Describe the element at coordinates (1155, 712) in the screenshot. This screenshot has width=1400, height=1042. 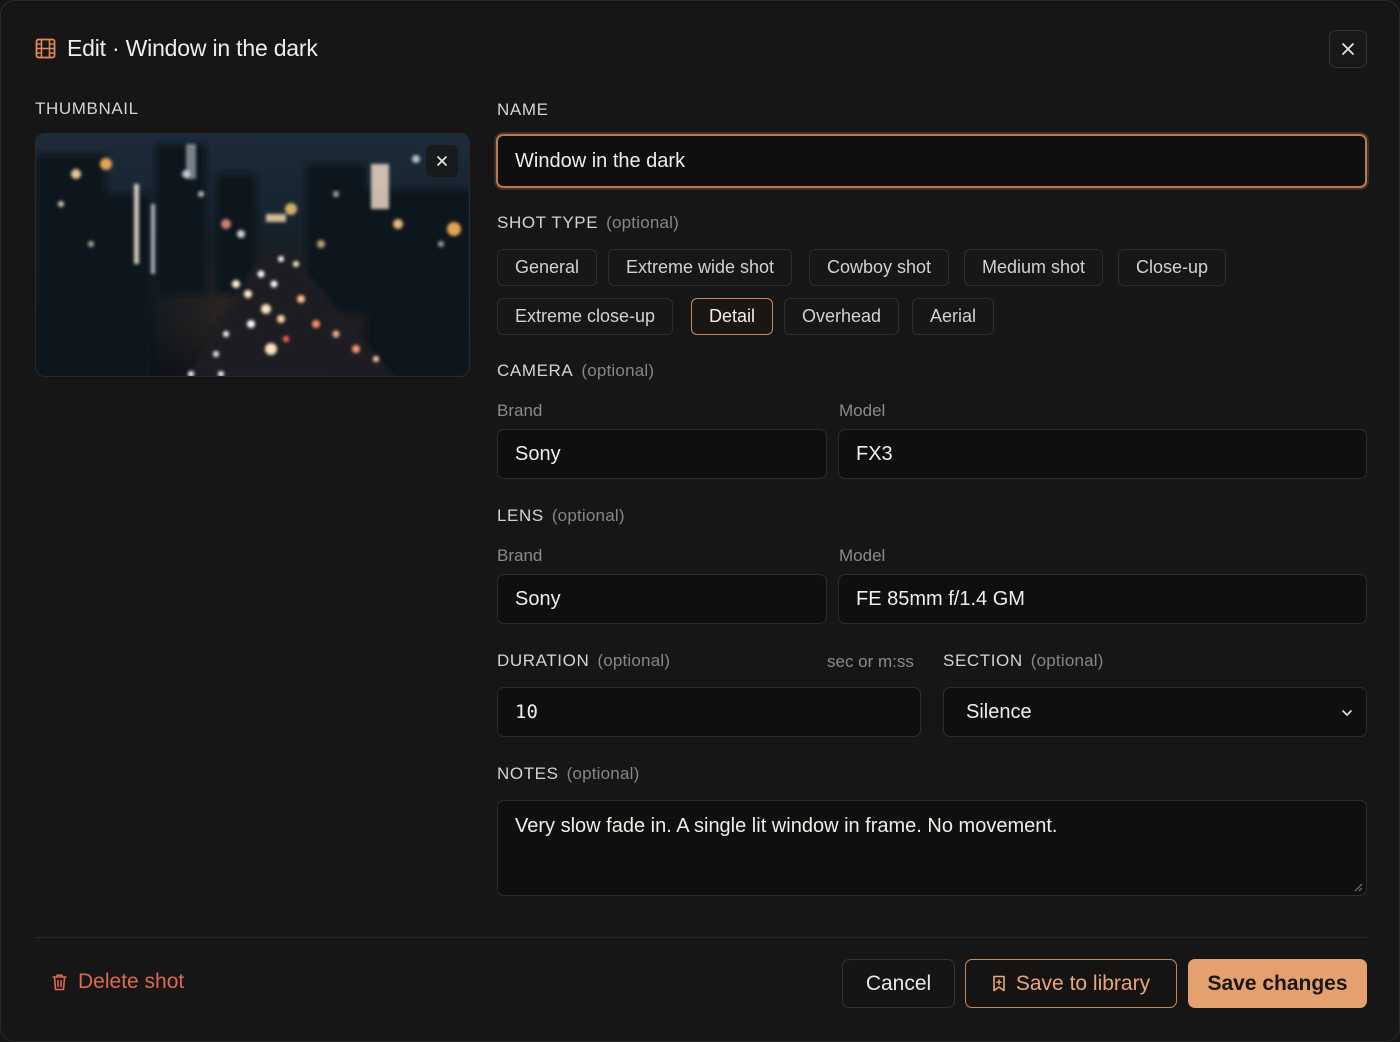
I see `section-select: Silence` at that location.